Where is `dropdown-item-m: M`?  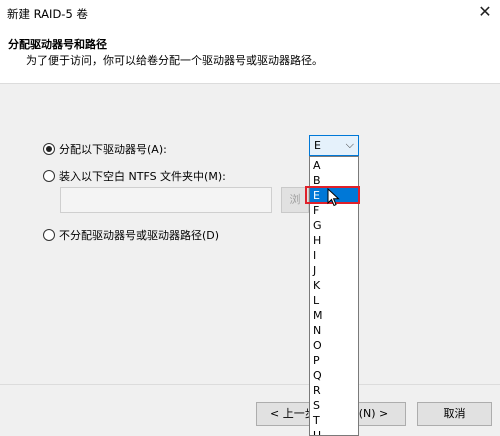
dropdown-item-m: M is located at coordinates (334, 315).